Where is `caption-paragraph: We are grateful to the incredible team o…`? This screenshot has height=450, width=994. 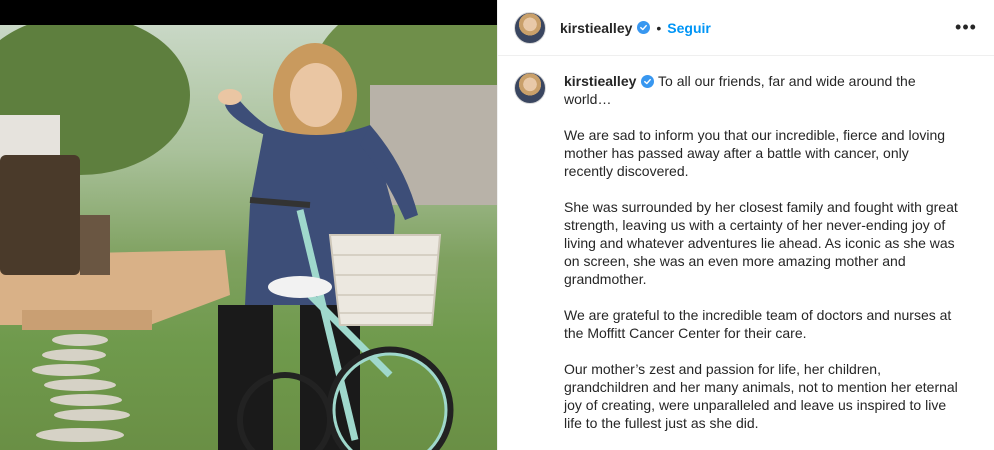
caption-paragraph: We are grateful to the incredible team o… is located at coordinates (758, 324).